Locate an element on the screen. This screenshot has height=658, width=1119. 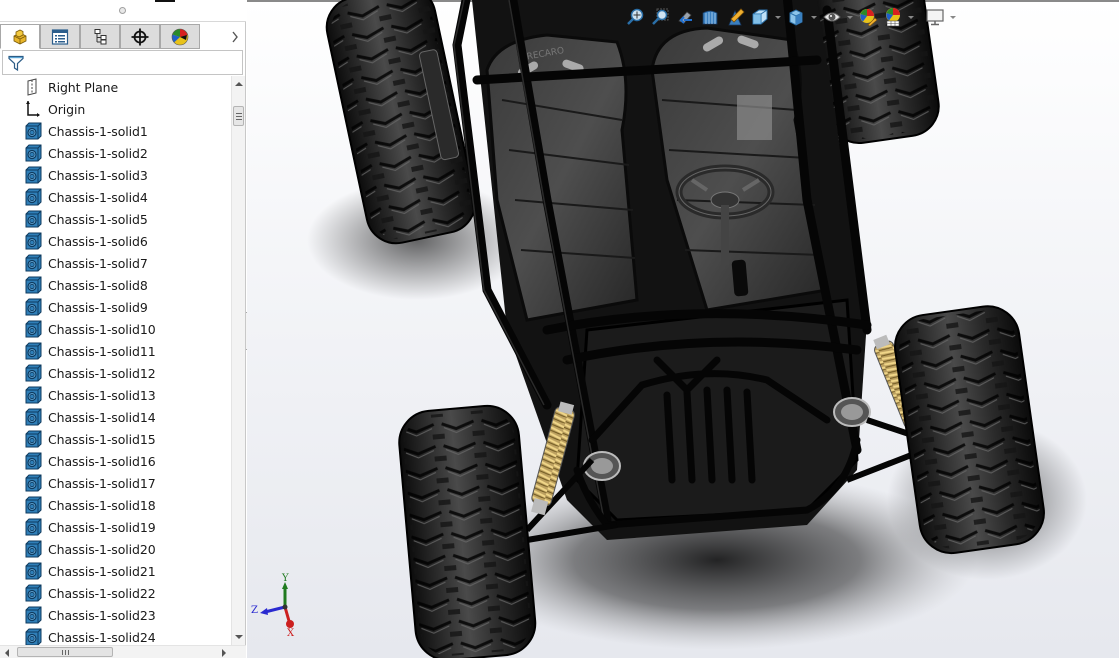
monitor-icon is located at coordinates (935, 17).